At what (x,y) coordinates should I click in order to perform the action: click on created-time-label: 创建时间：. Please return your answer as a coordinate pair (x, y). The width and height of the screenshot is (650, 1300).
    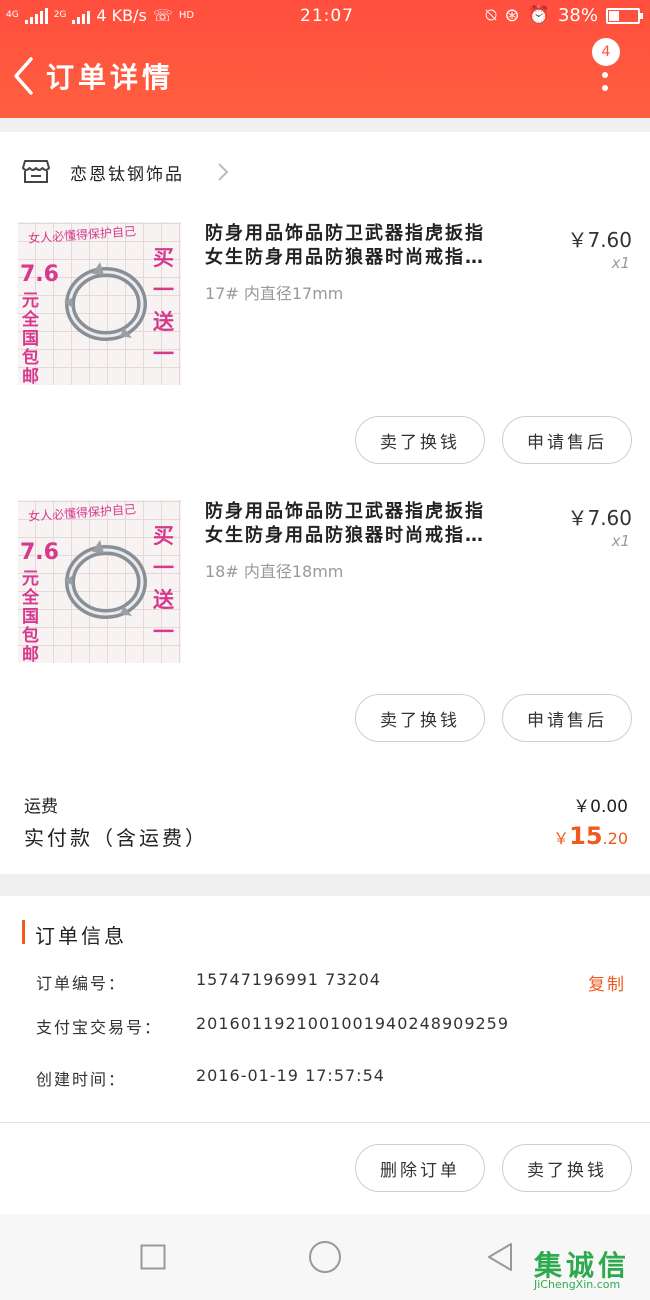
    Looking at the image, I should click on (81, 1079).